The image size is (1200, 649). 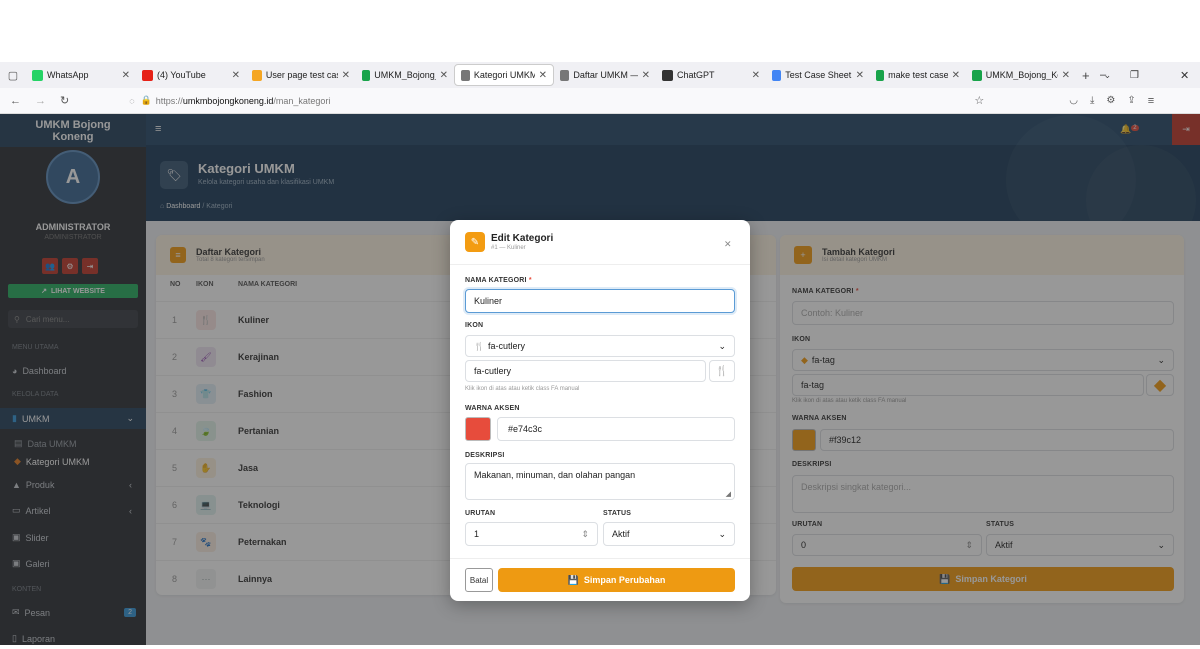 What do you see at coordinates (228, 100) in the screenshot?
I see `url-domain: umkmbojongkoneng.id` at bounding box center [228, 100].